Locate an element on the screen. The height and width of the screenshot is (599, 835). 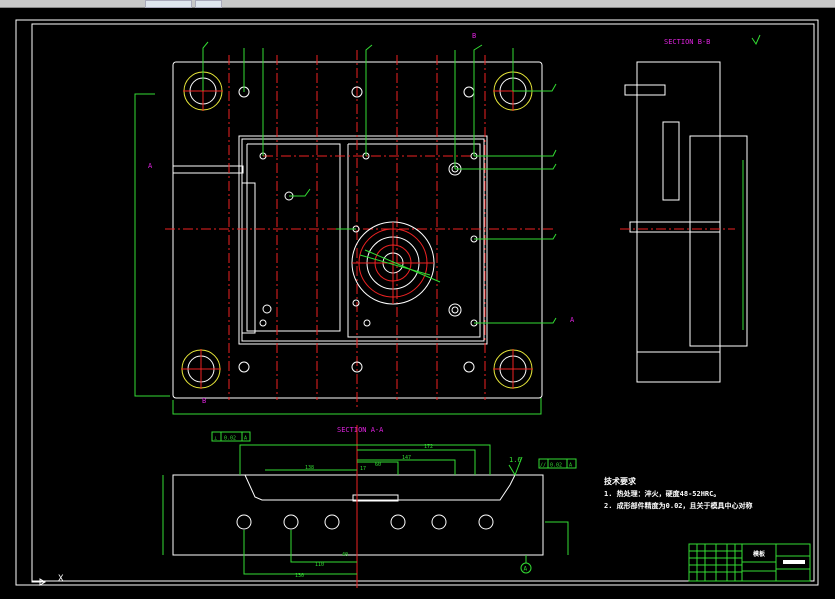
dim-label: 172 is located at coordinates (428, 447).